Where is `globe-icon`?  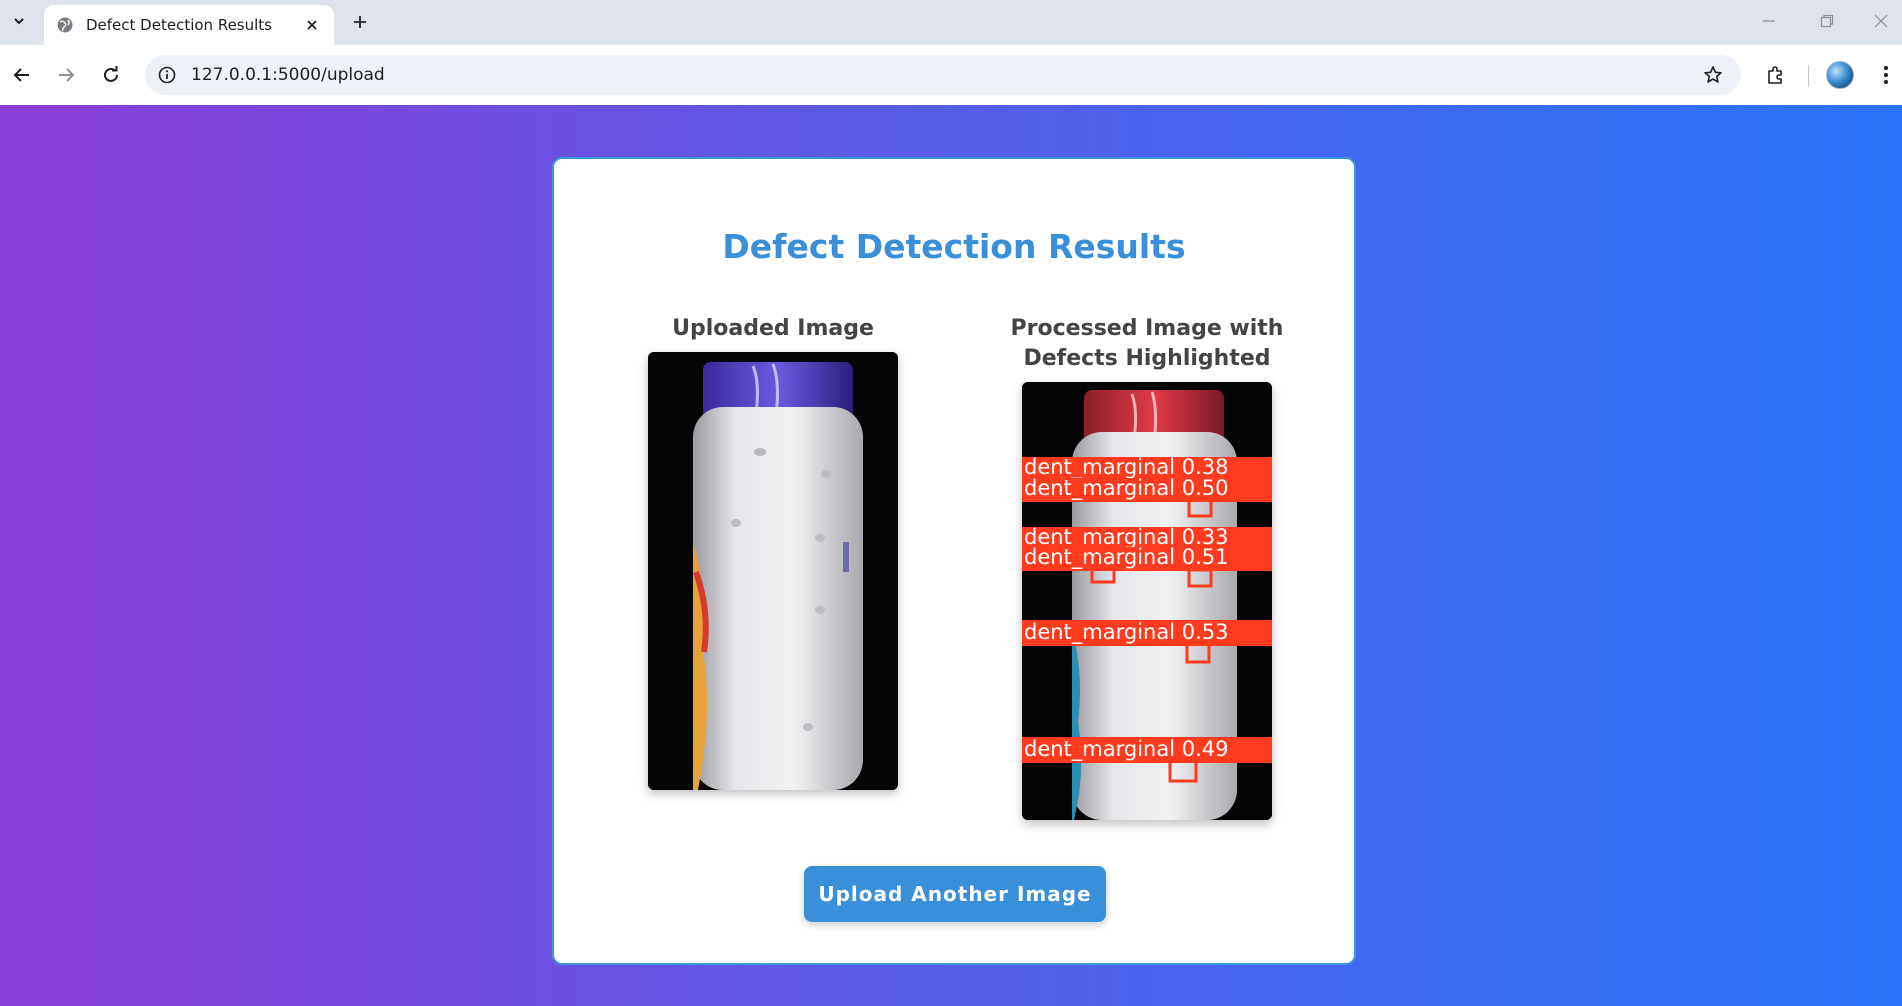 globe-icon is located at coordinates (65, 25).